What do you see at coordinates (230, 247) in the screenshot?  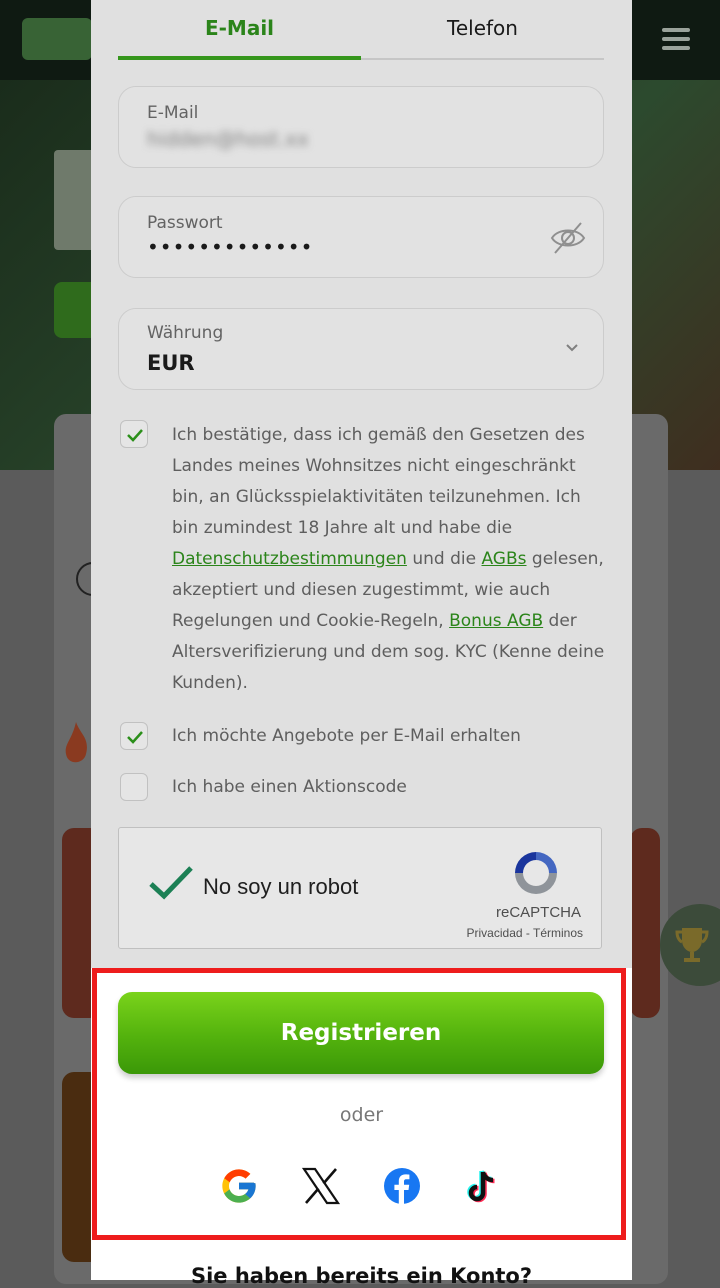 I see `password-value: •••••••••••••` at bounding box center [230, 247].